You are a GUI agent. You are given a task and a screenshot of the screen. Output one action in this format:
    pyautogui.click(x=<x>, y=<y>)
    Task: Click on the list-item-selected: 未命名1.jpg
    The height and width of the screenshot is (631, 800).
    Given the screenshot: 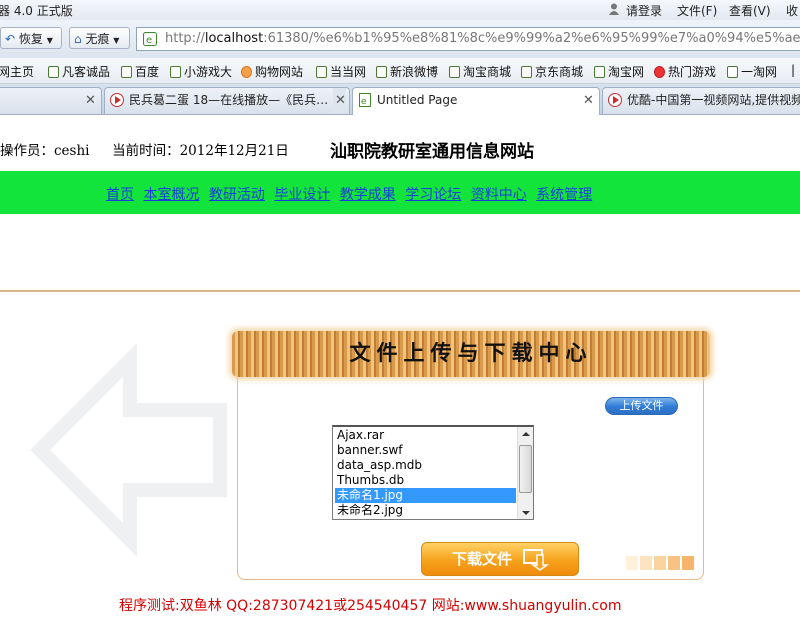 What is the action you would take?
    pyautogui.click(x=425, y=495)
    